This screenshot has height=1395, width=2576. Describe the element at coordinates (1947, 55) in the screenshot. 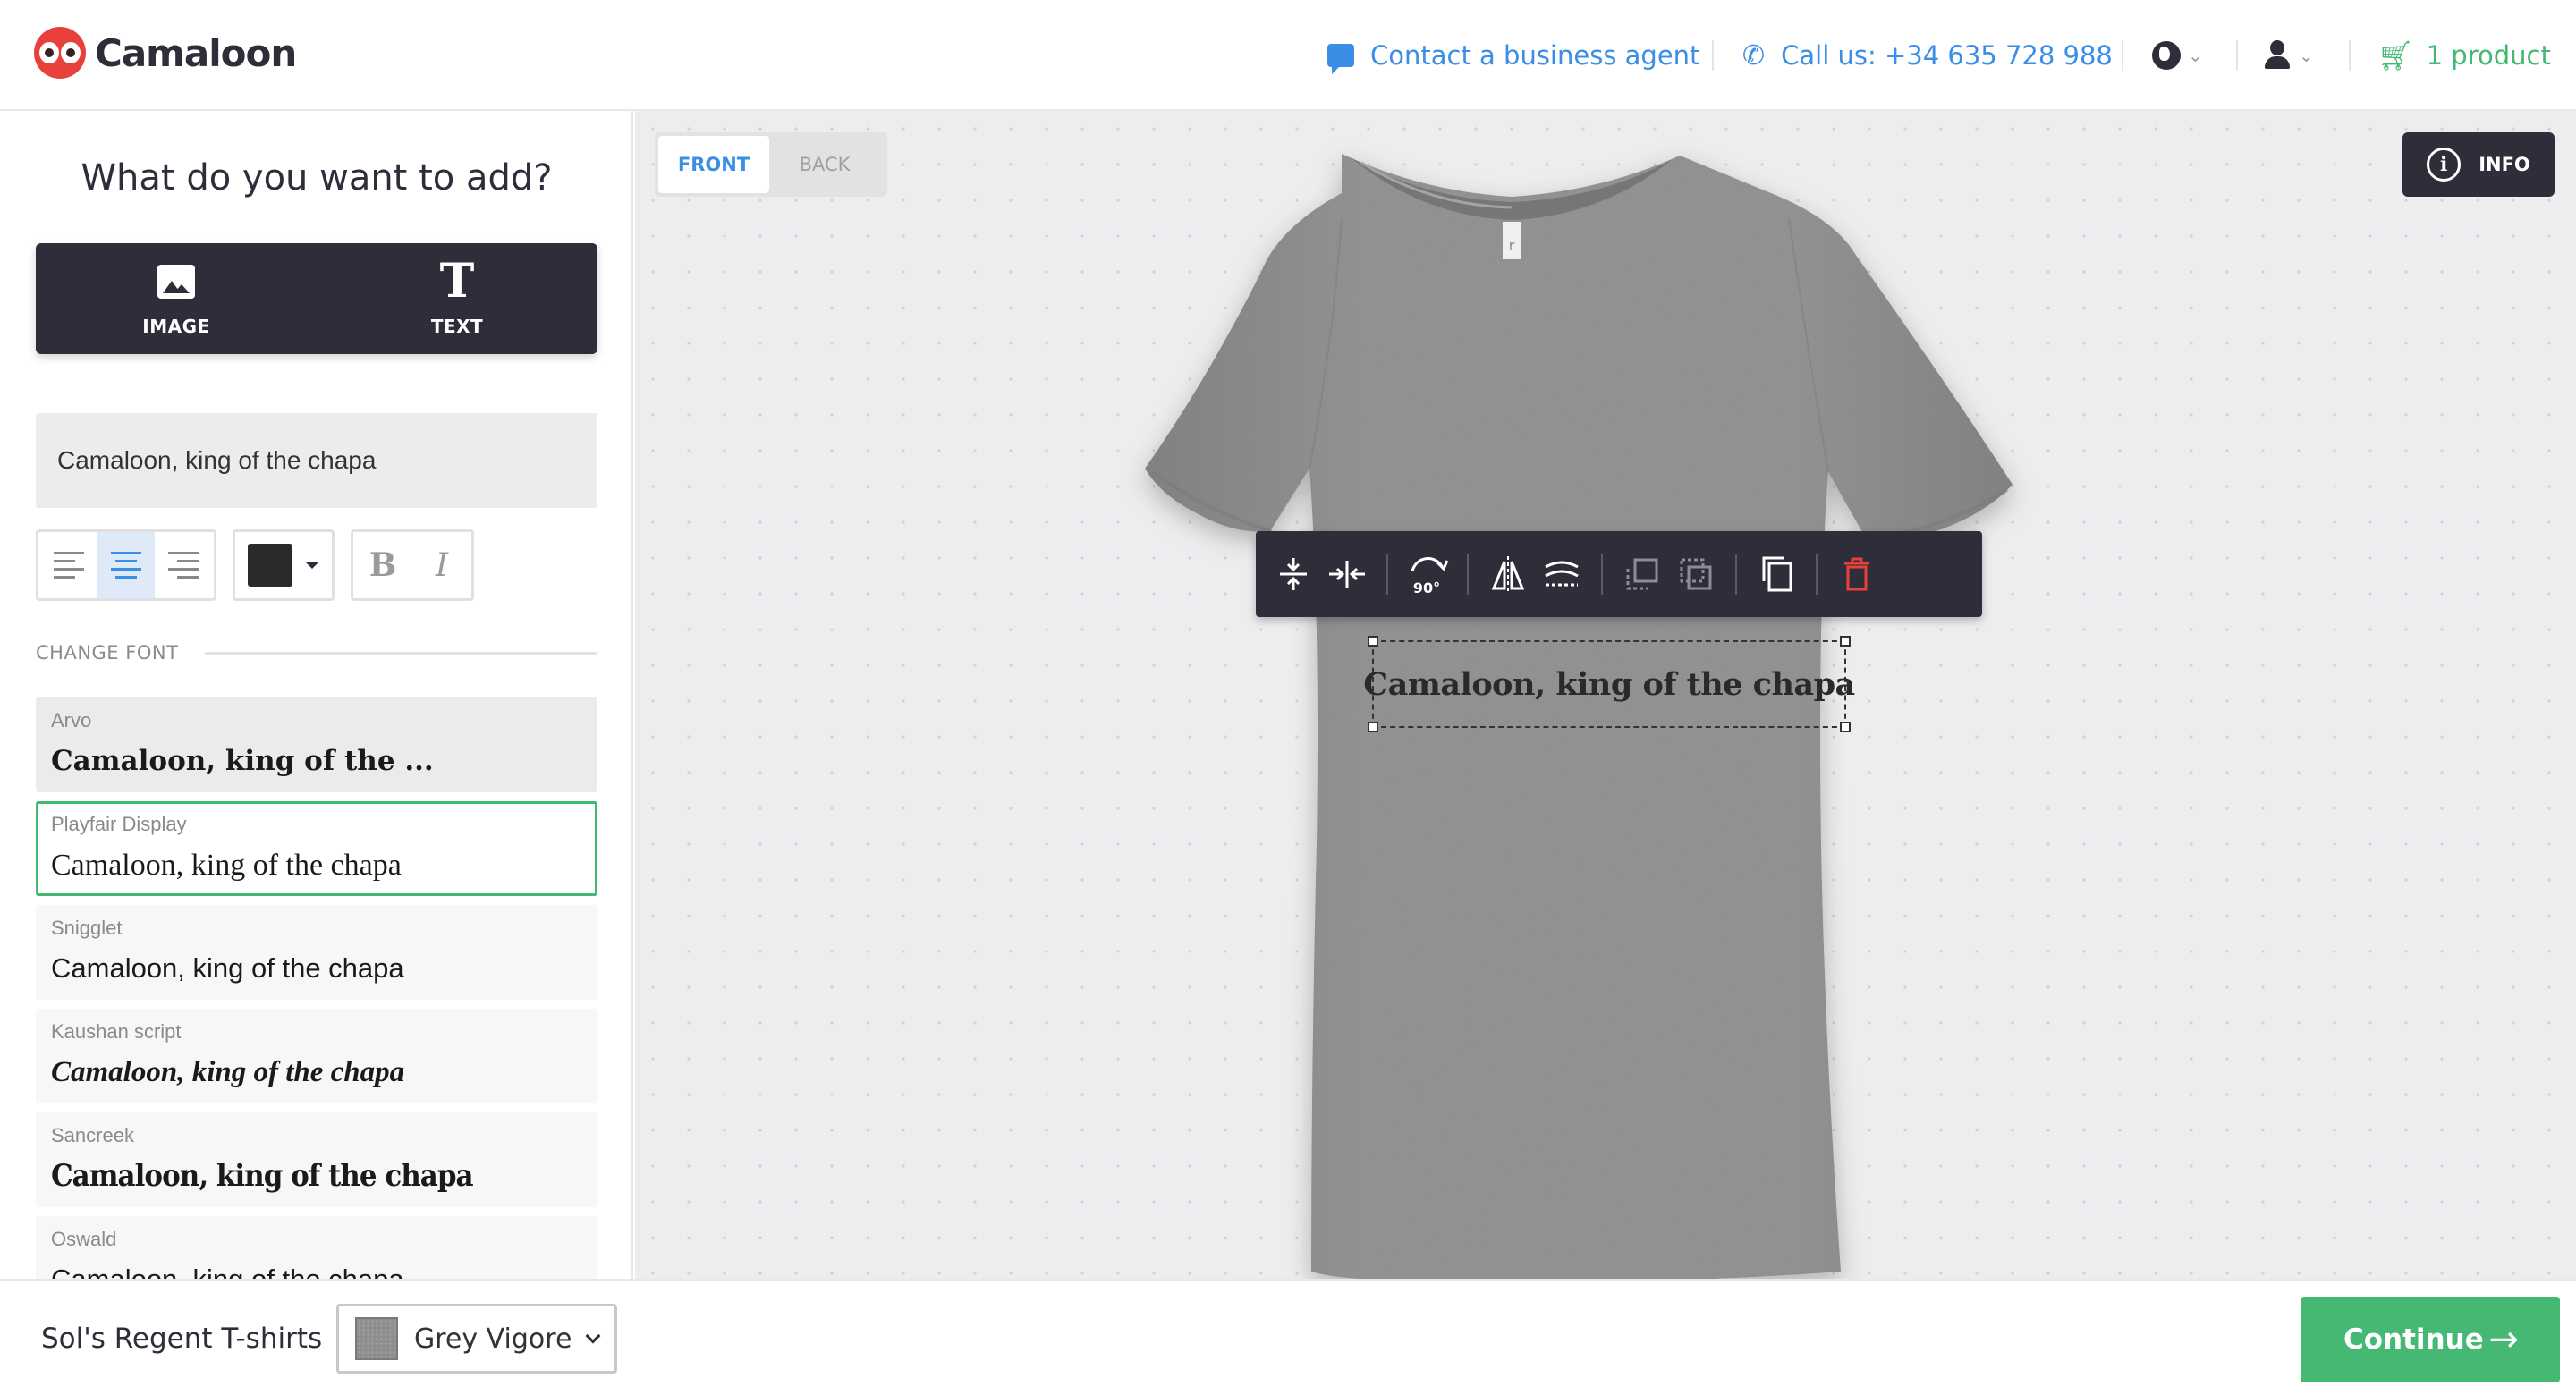

I see `call-label: Call us: +34 635 728 988` at that location.